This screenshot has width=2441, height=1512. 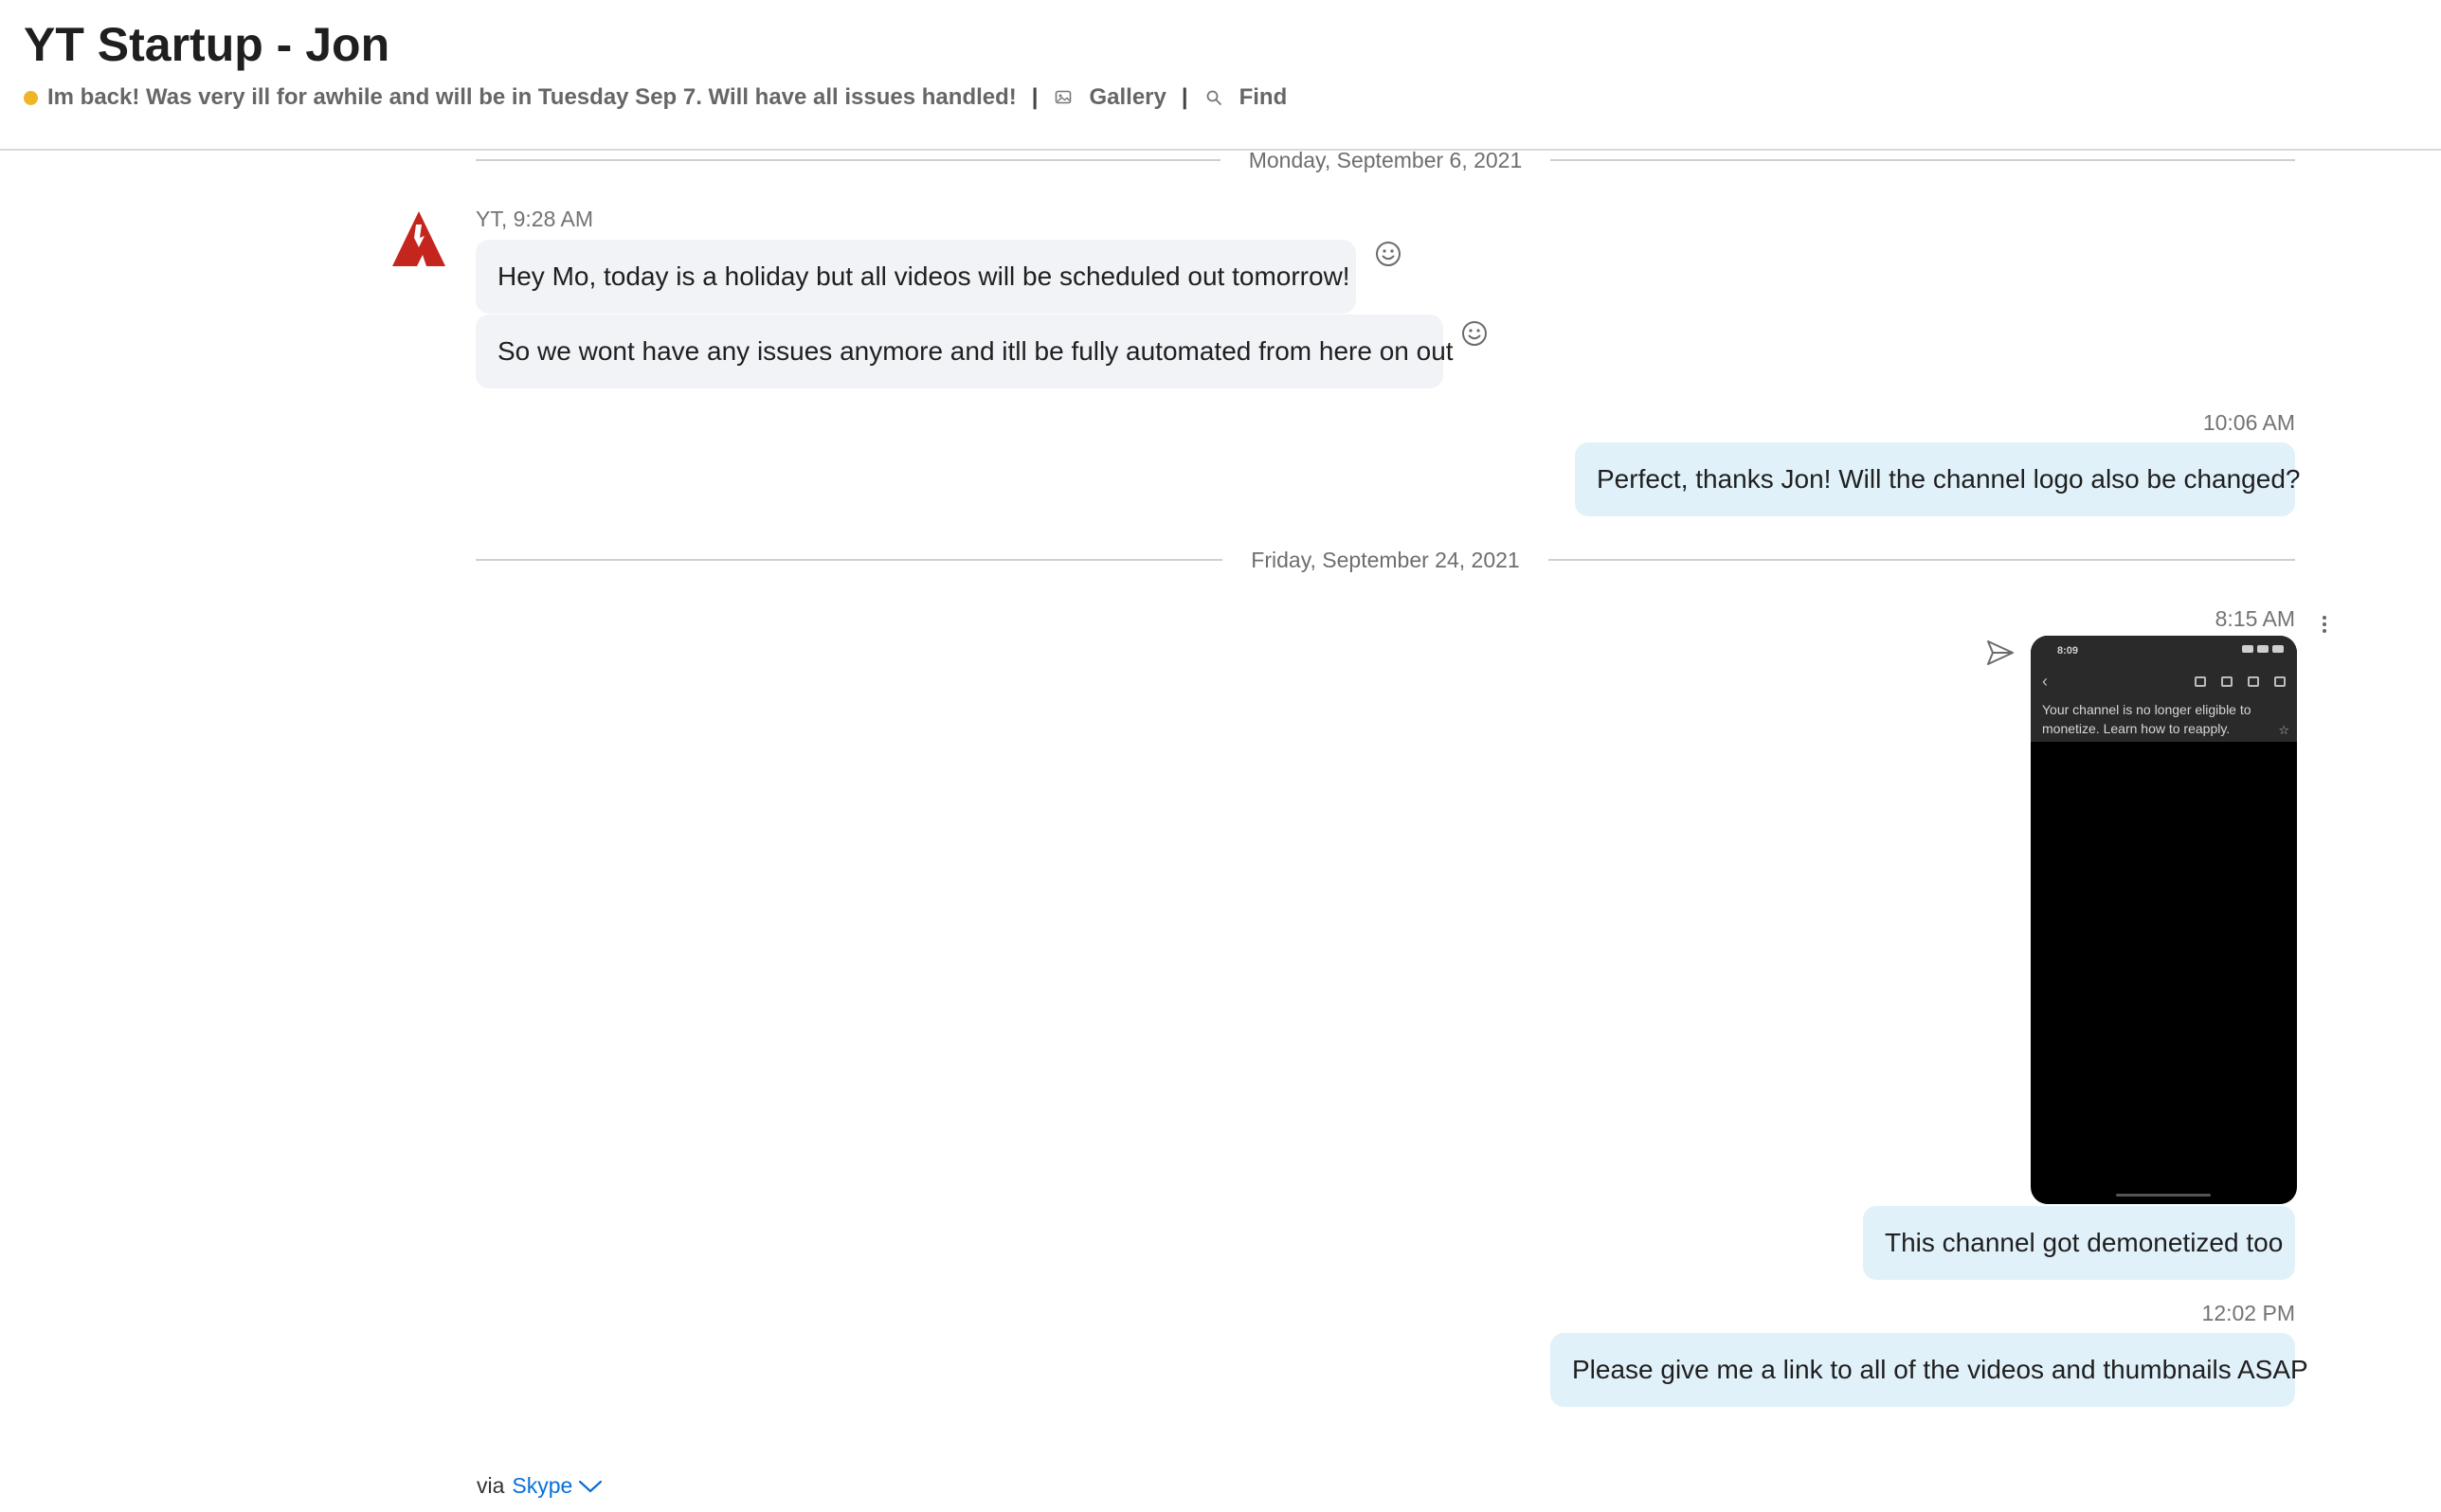 What do you see at coordinates (2068, 651) in the screenshot?
I see `phone-status-time: 8:09` at bounding box center [2068, 651].